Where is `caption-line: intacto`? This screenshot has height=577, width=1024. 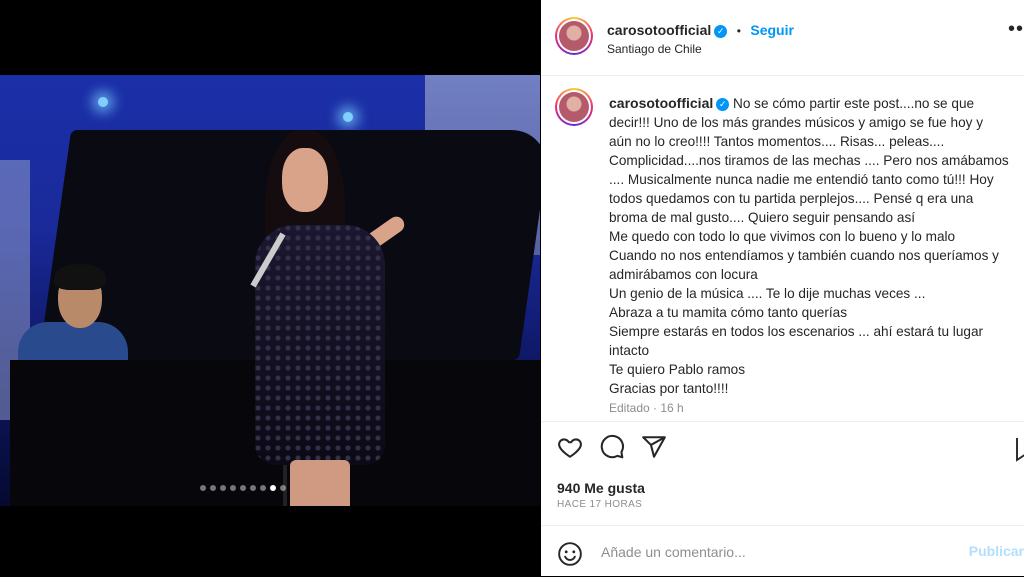 caption-line: intacto is located at coordinates (629, 350).